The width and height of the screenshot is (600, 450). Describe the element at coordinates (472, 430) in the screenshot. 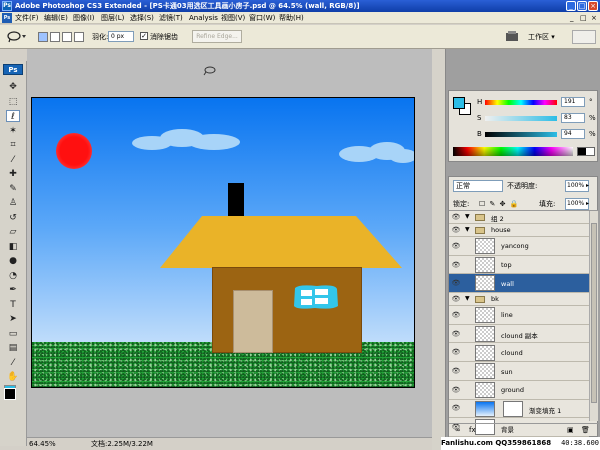

I see `layer-style-icon: fx` at that location.